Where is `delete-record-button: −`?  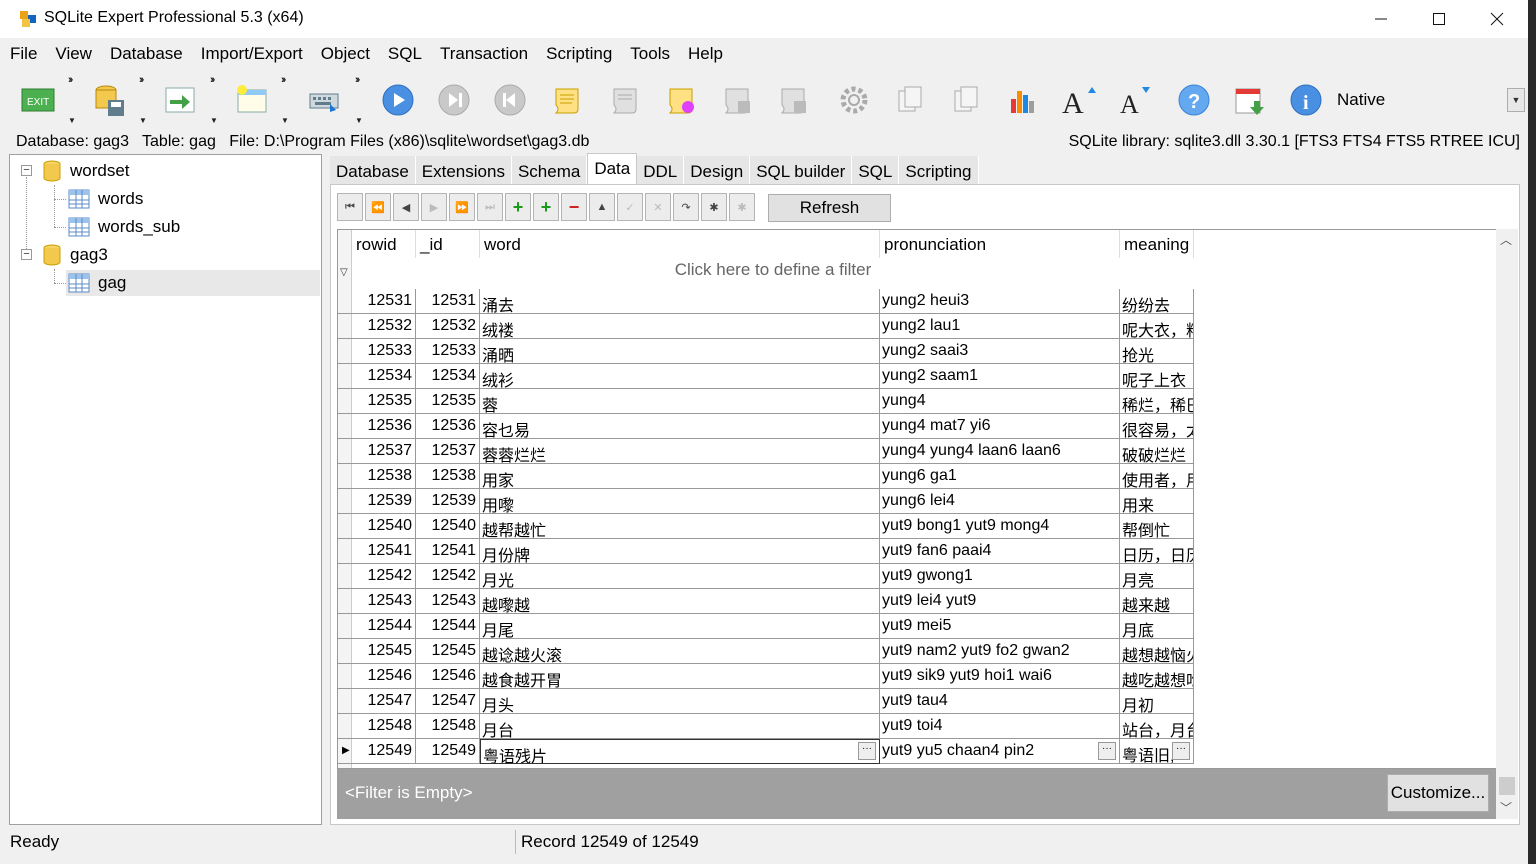 delete-record-button: − is located at coordinates (574, 207).